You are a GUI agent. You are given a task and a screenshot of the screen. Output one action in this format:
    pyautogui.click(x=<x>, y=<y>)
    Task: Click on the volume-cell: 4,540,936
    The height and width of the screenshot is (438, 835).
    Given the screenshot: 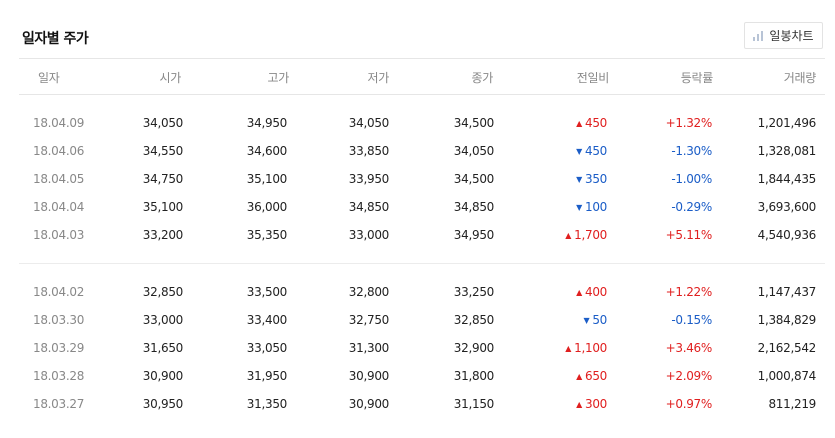 What is the action you would take?
    pyautogui.click(x=787, y=235)
    